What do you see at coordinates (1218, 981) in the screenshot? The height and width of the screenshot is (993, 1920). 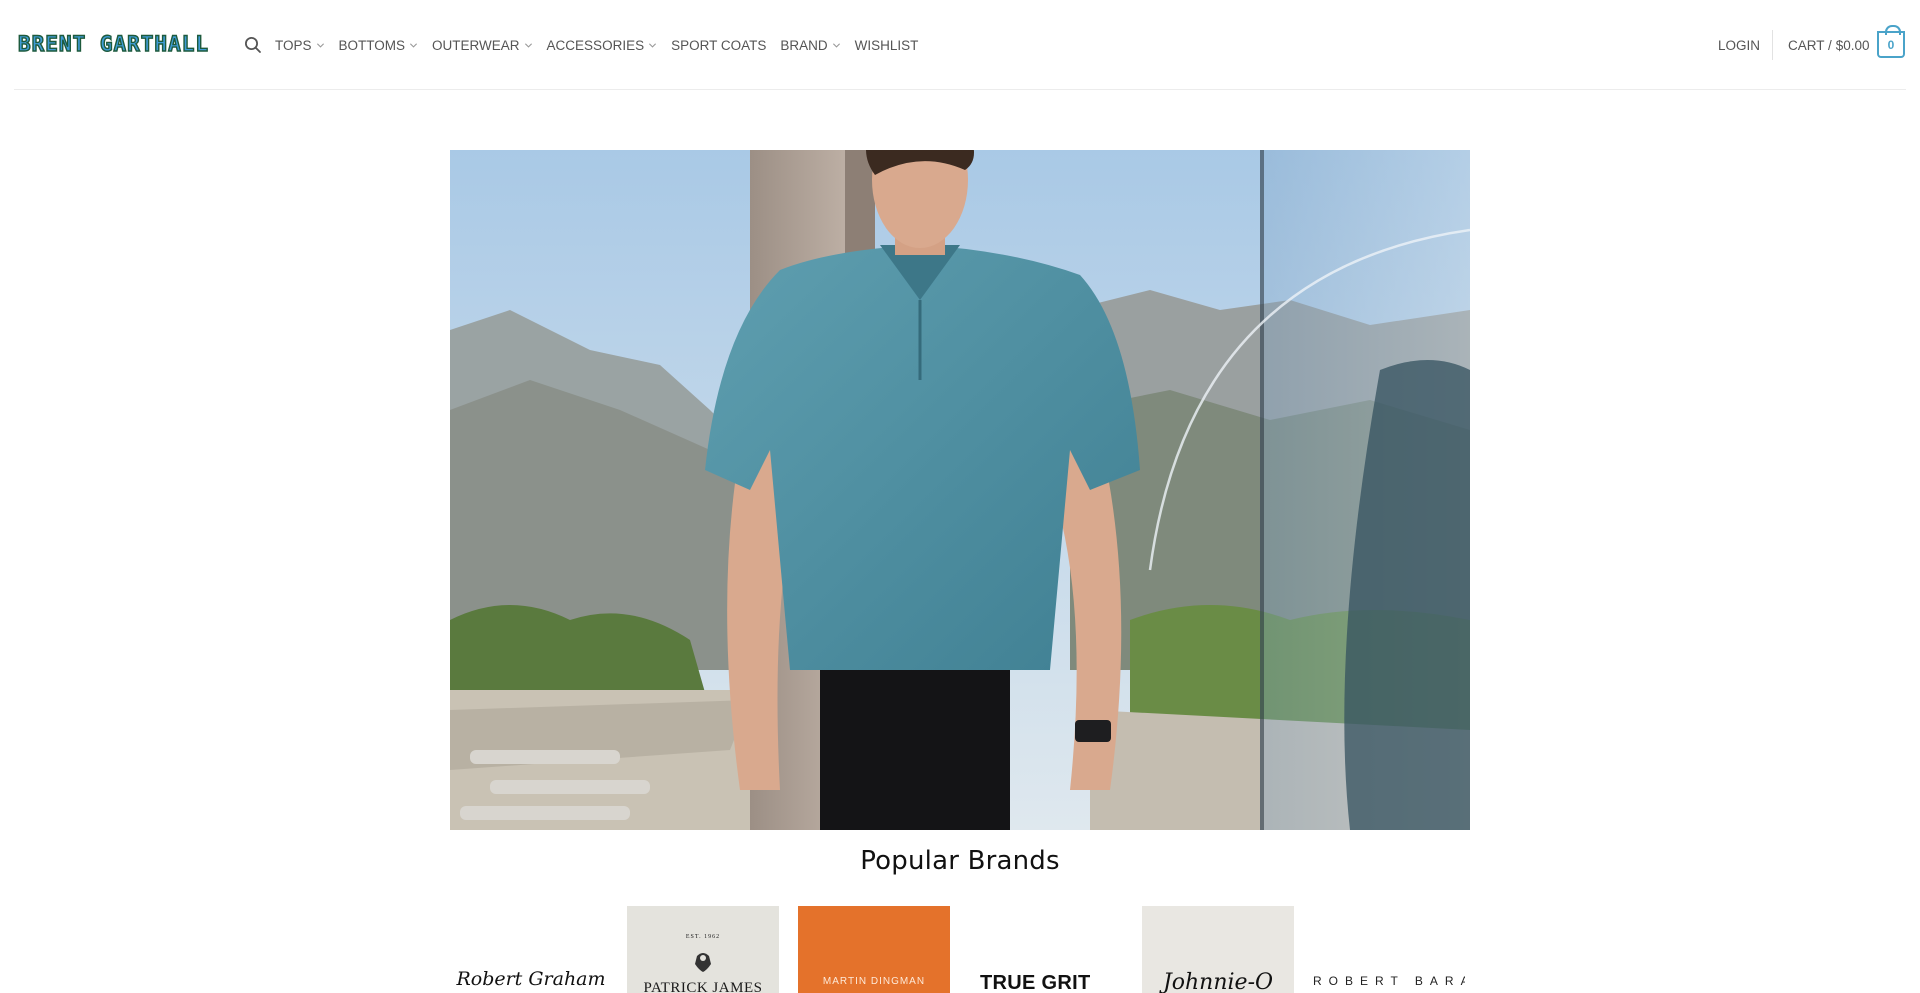 I see `brand-label: Johnnie-O` at bounding box center [1218, 981].